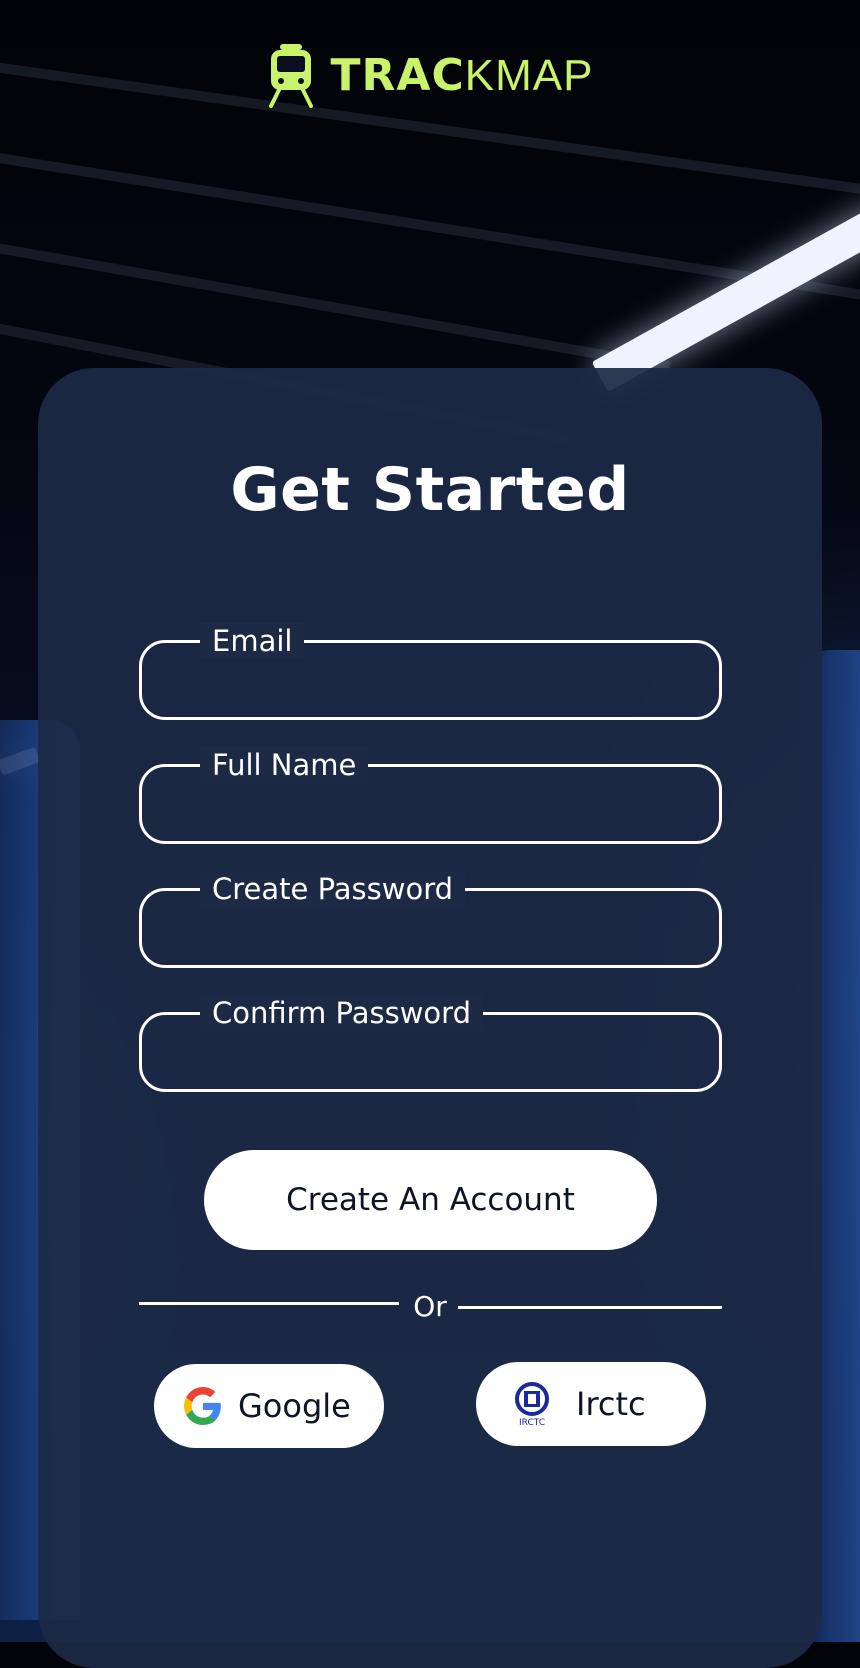 This screenshot has width=860, height=1668. Describe the element at coordinates (430, 930) in the screenshot. I see `create-password-input` at that location.